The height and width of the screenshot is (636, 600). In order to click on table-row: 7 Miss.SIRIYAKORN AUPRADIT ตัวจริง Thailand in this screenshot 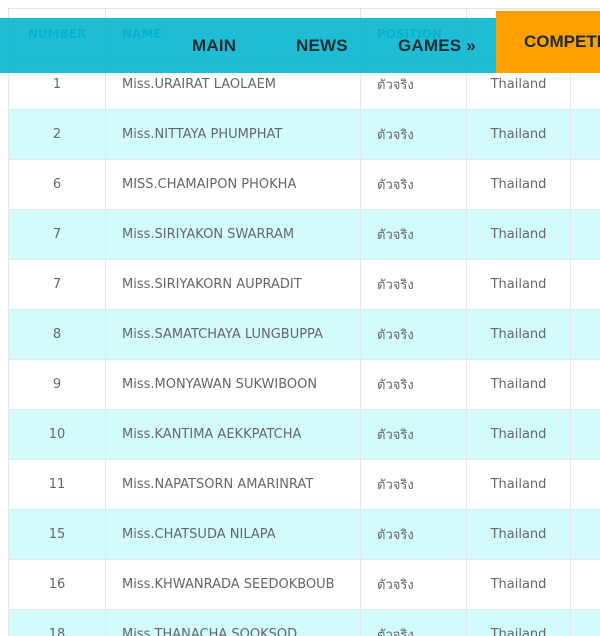, I will do `click(304, 284)`.